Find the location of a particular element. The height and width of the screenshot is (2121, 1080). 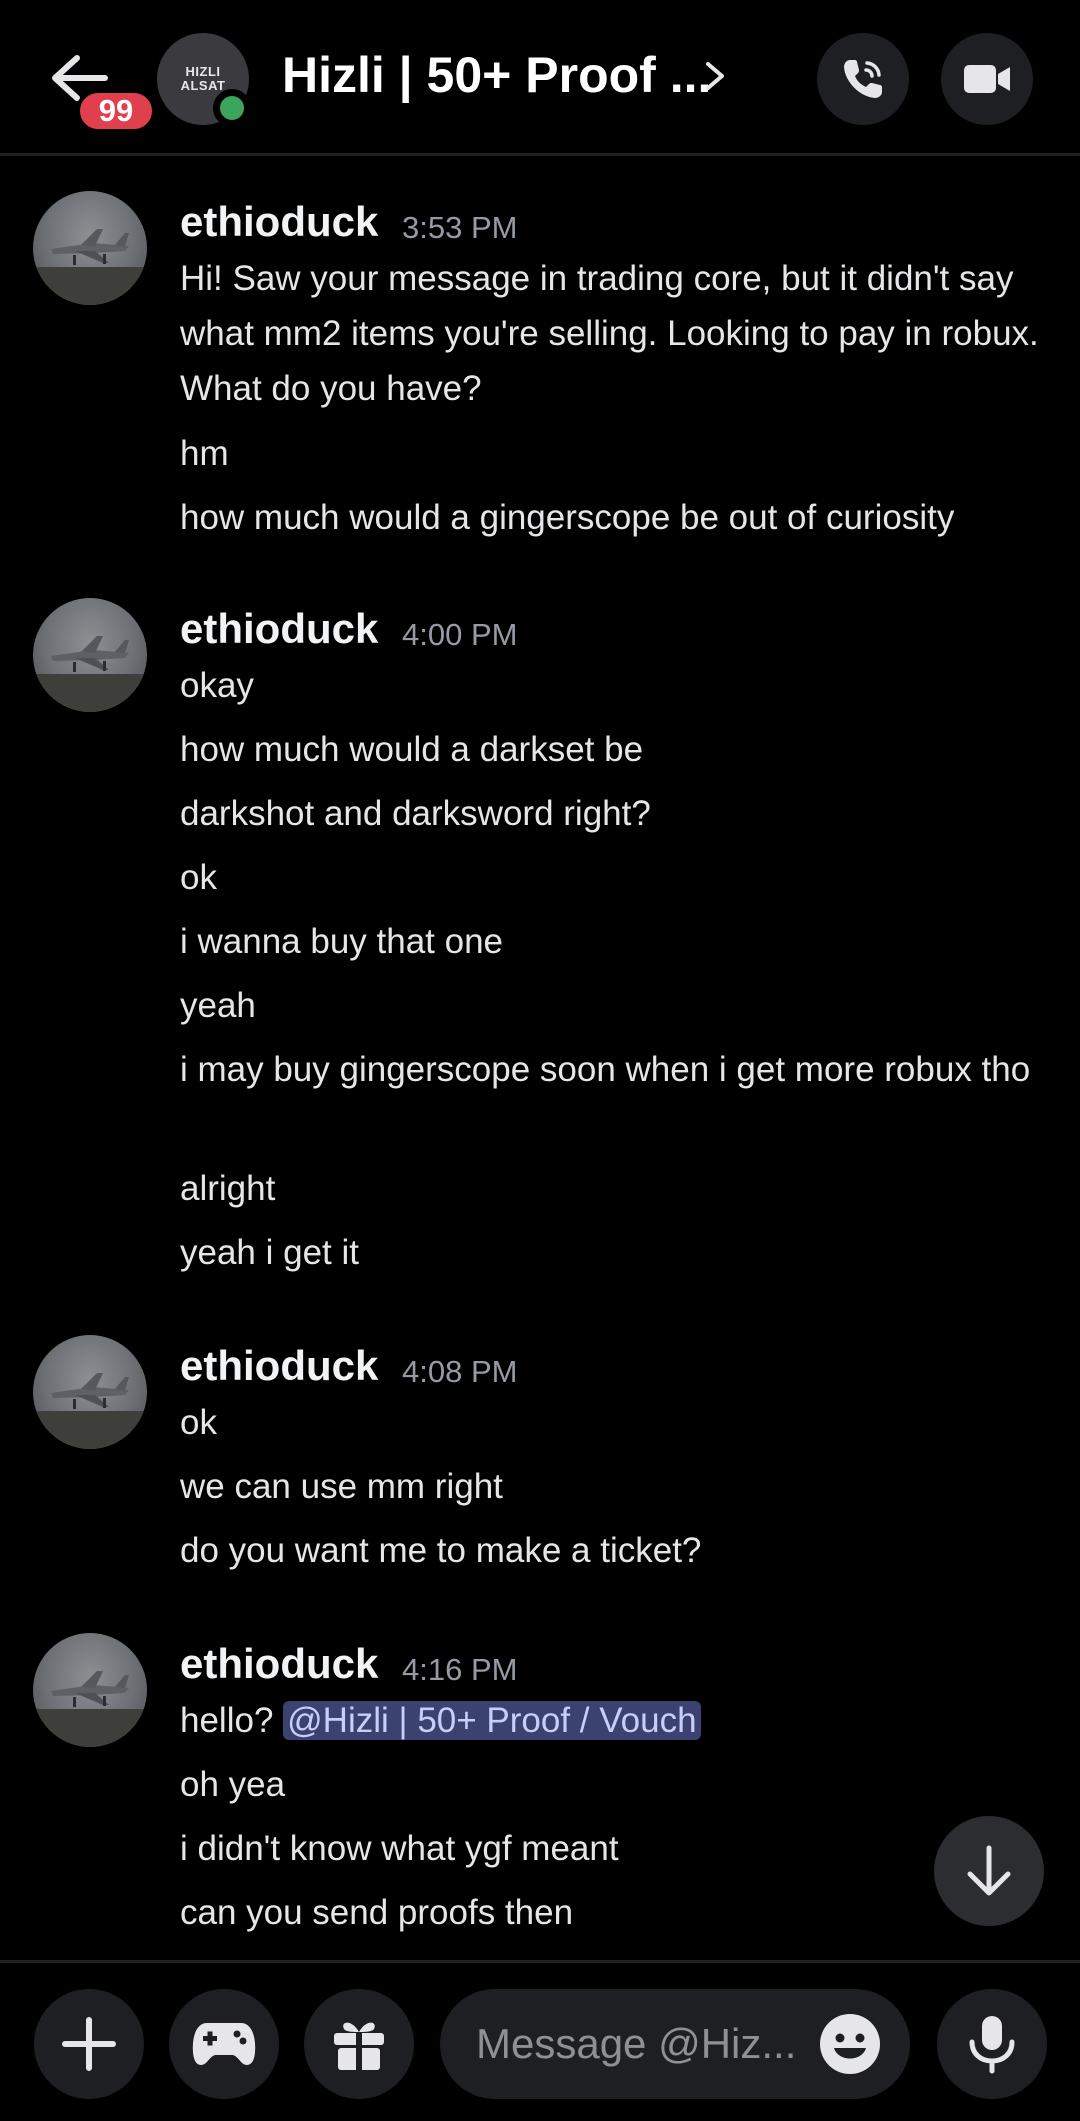

message-text: darkshot and darksword right? is located at coordinates (610, 813).